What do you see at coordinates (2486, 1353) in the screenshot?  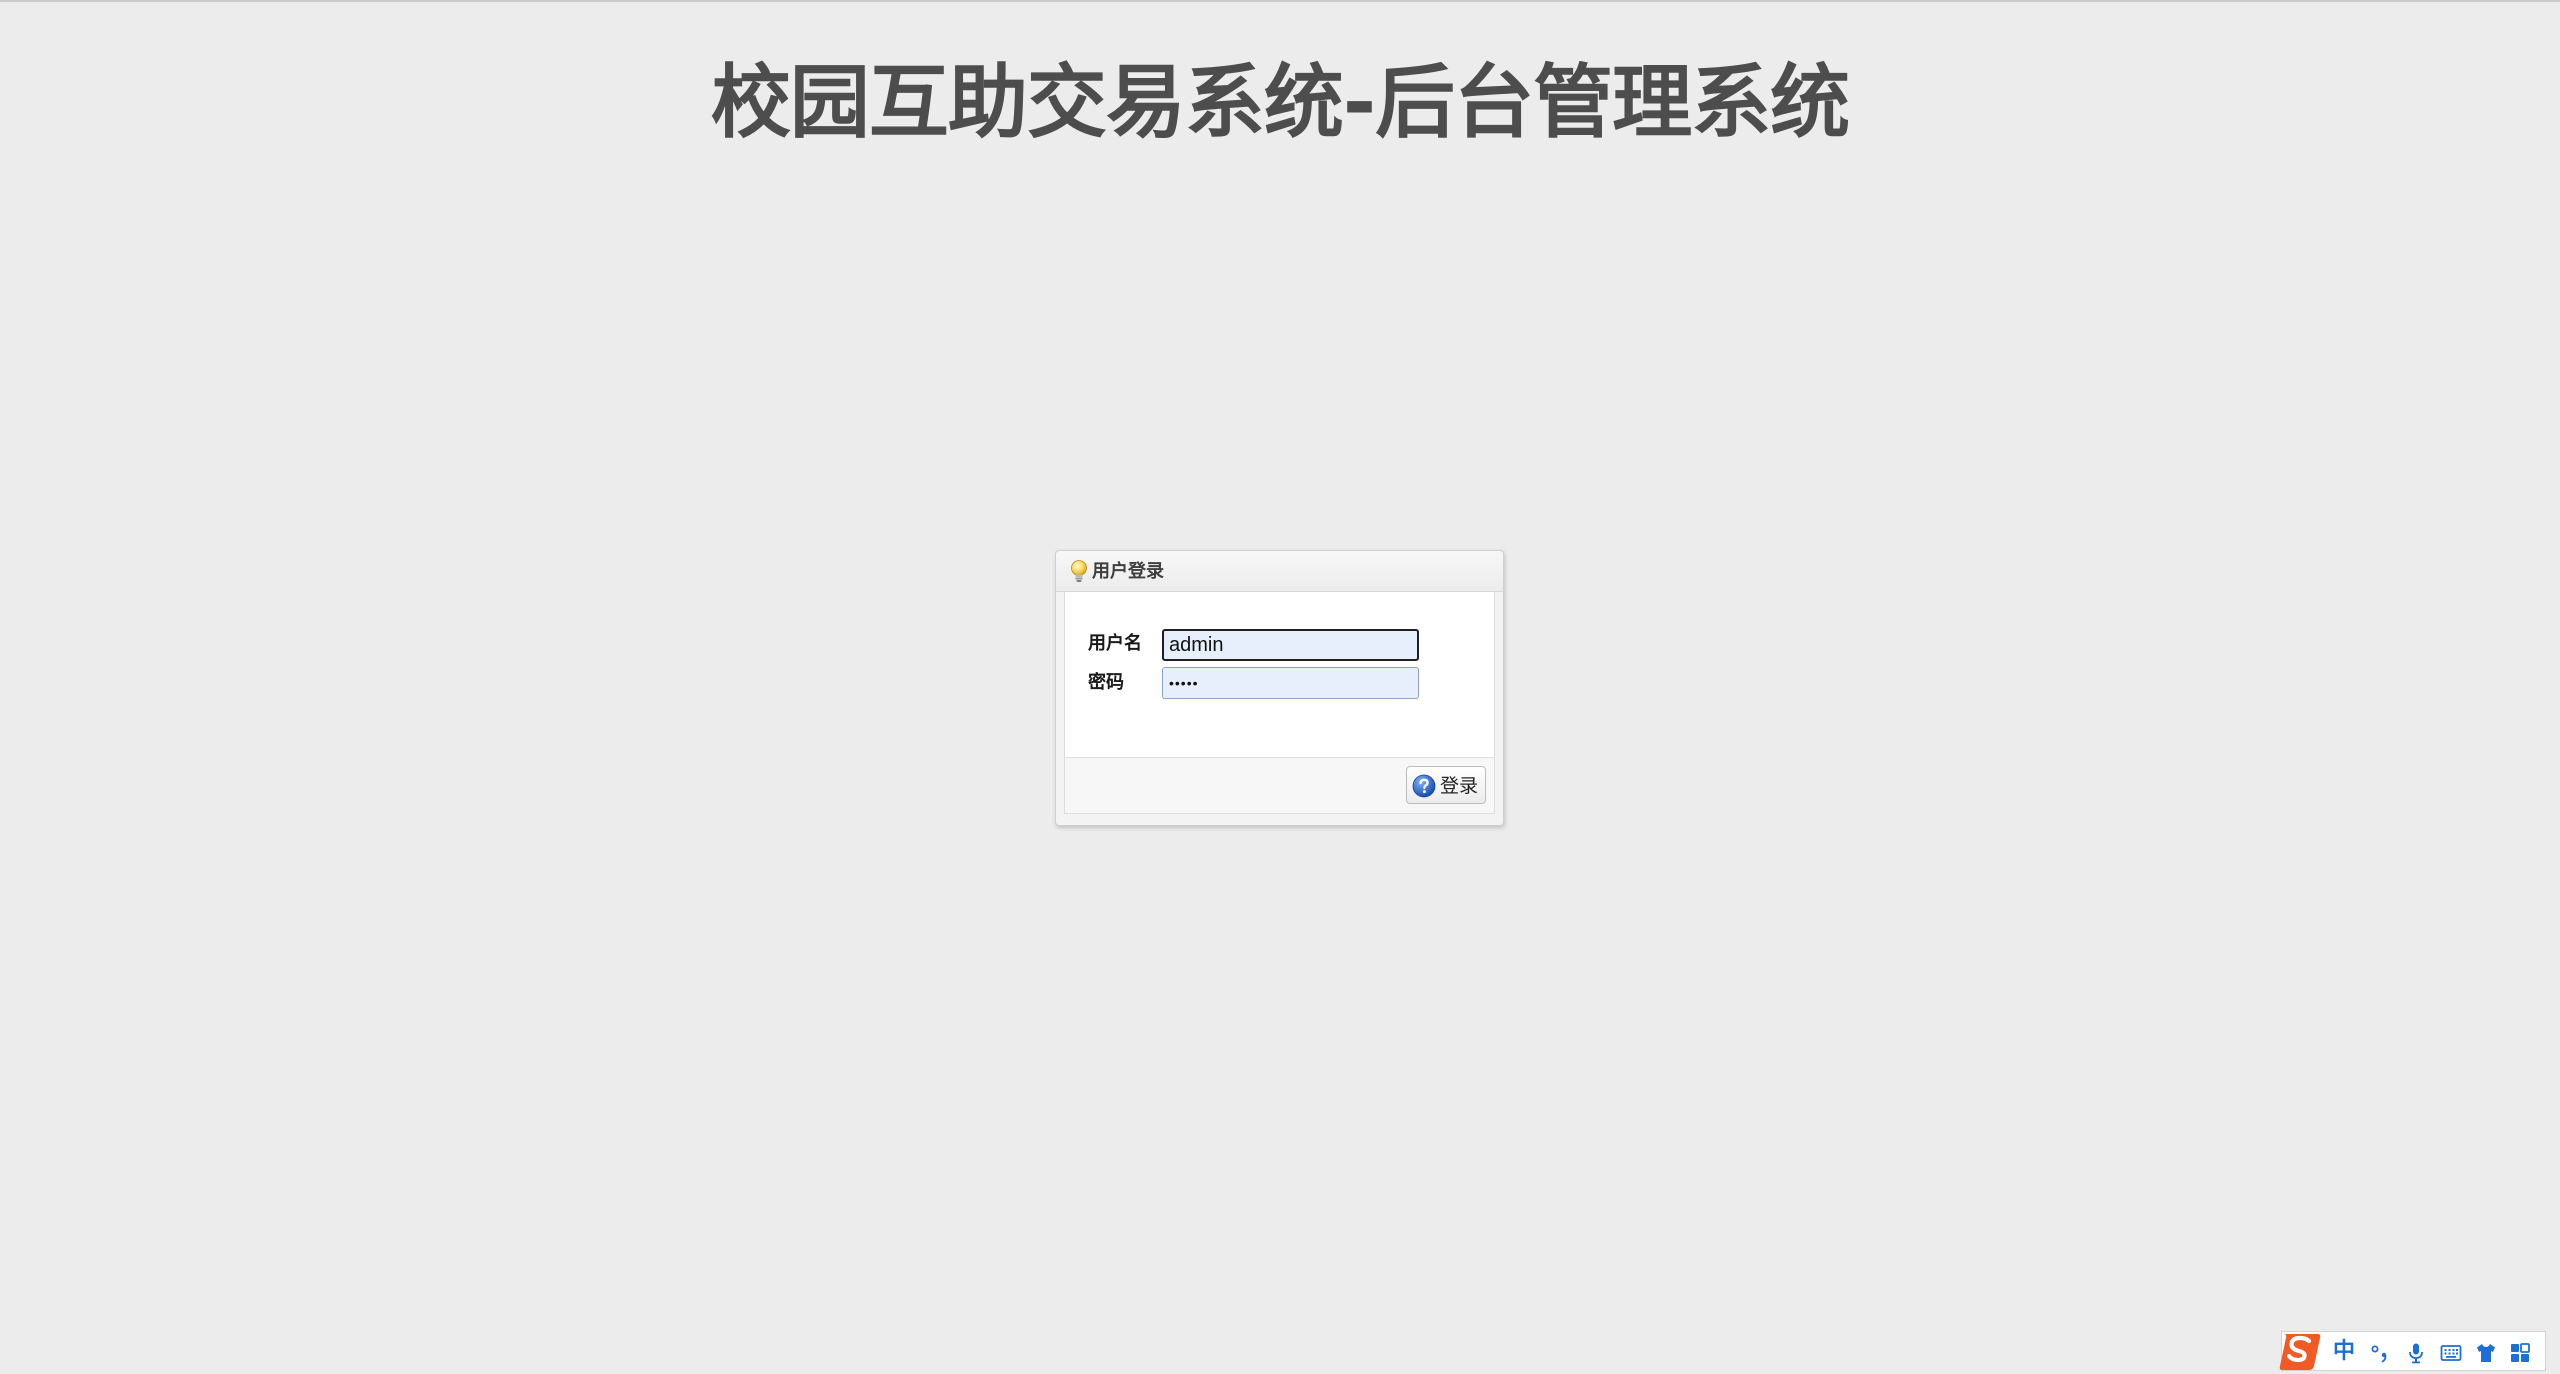 I see `skin-shirt-icon` at bounding box center [2486, 1353].